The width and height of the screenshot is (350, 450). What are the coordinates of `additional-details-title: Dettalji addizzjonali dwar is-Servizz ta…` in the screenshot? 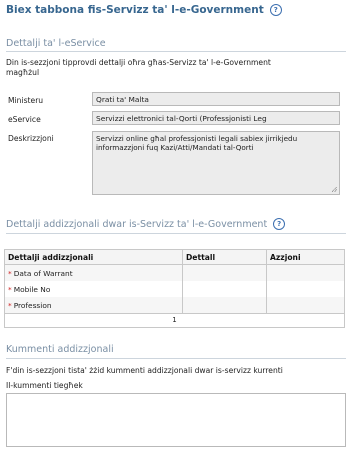 It's located at (137, 224).